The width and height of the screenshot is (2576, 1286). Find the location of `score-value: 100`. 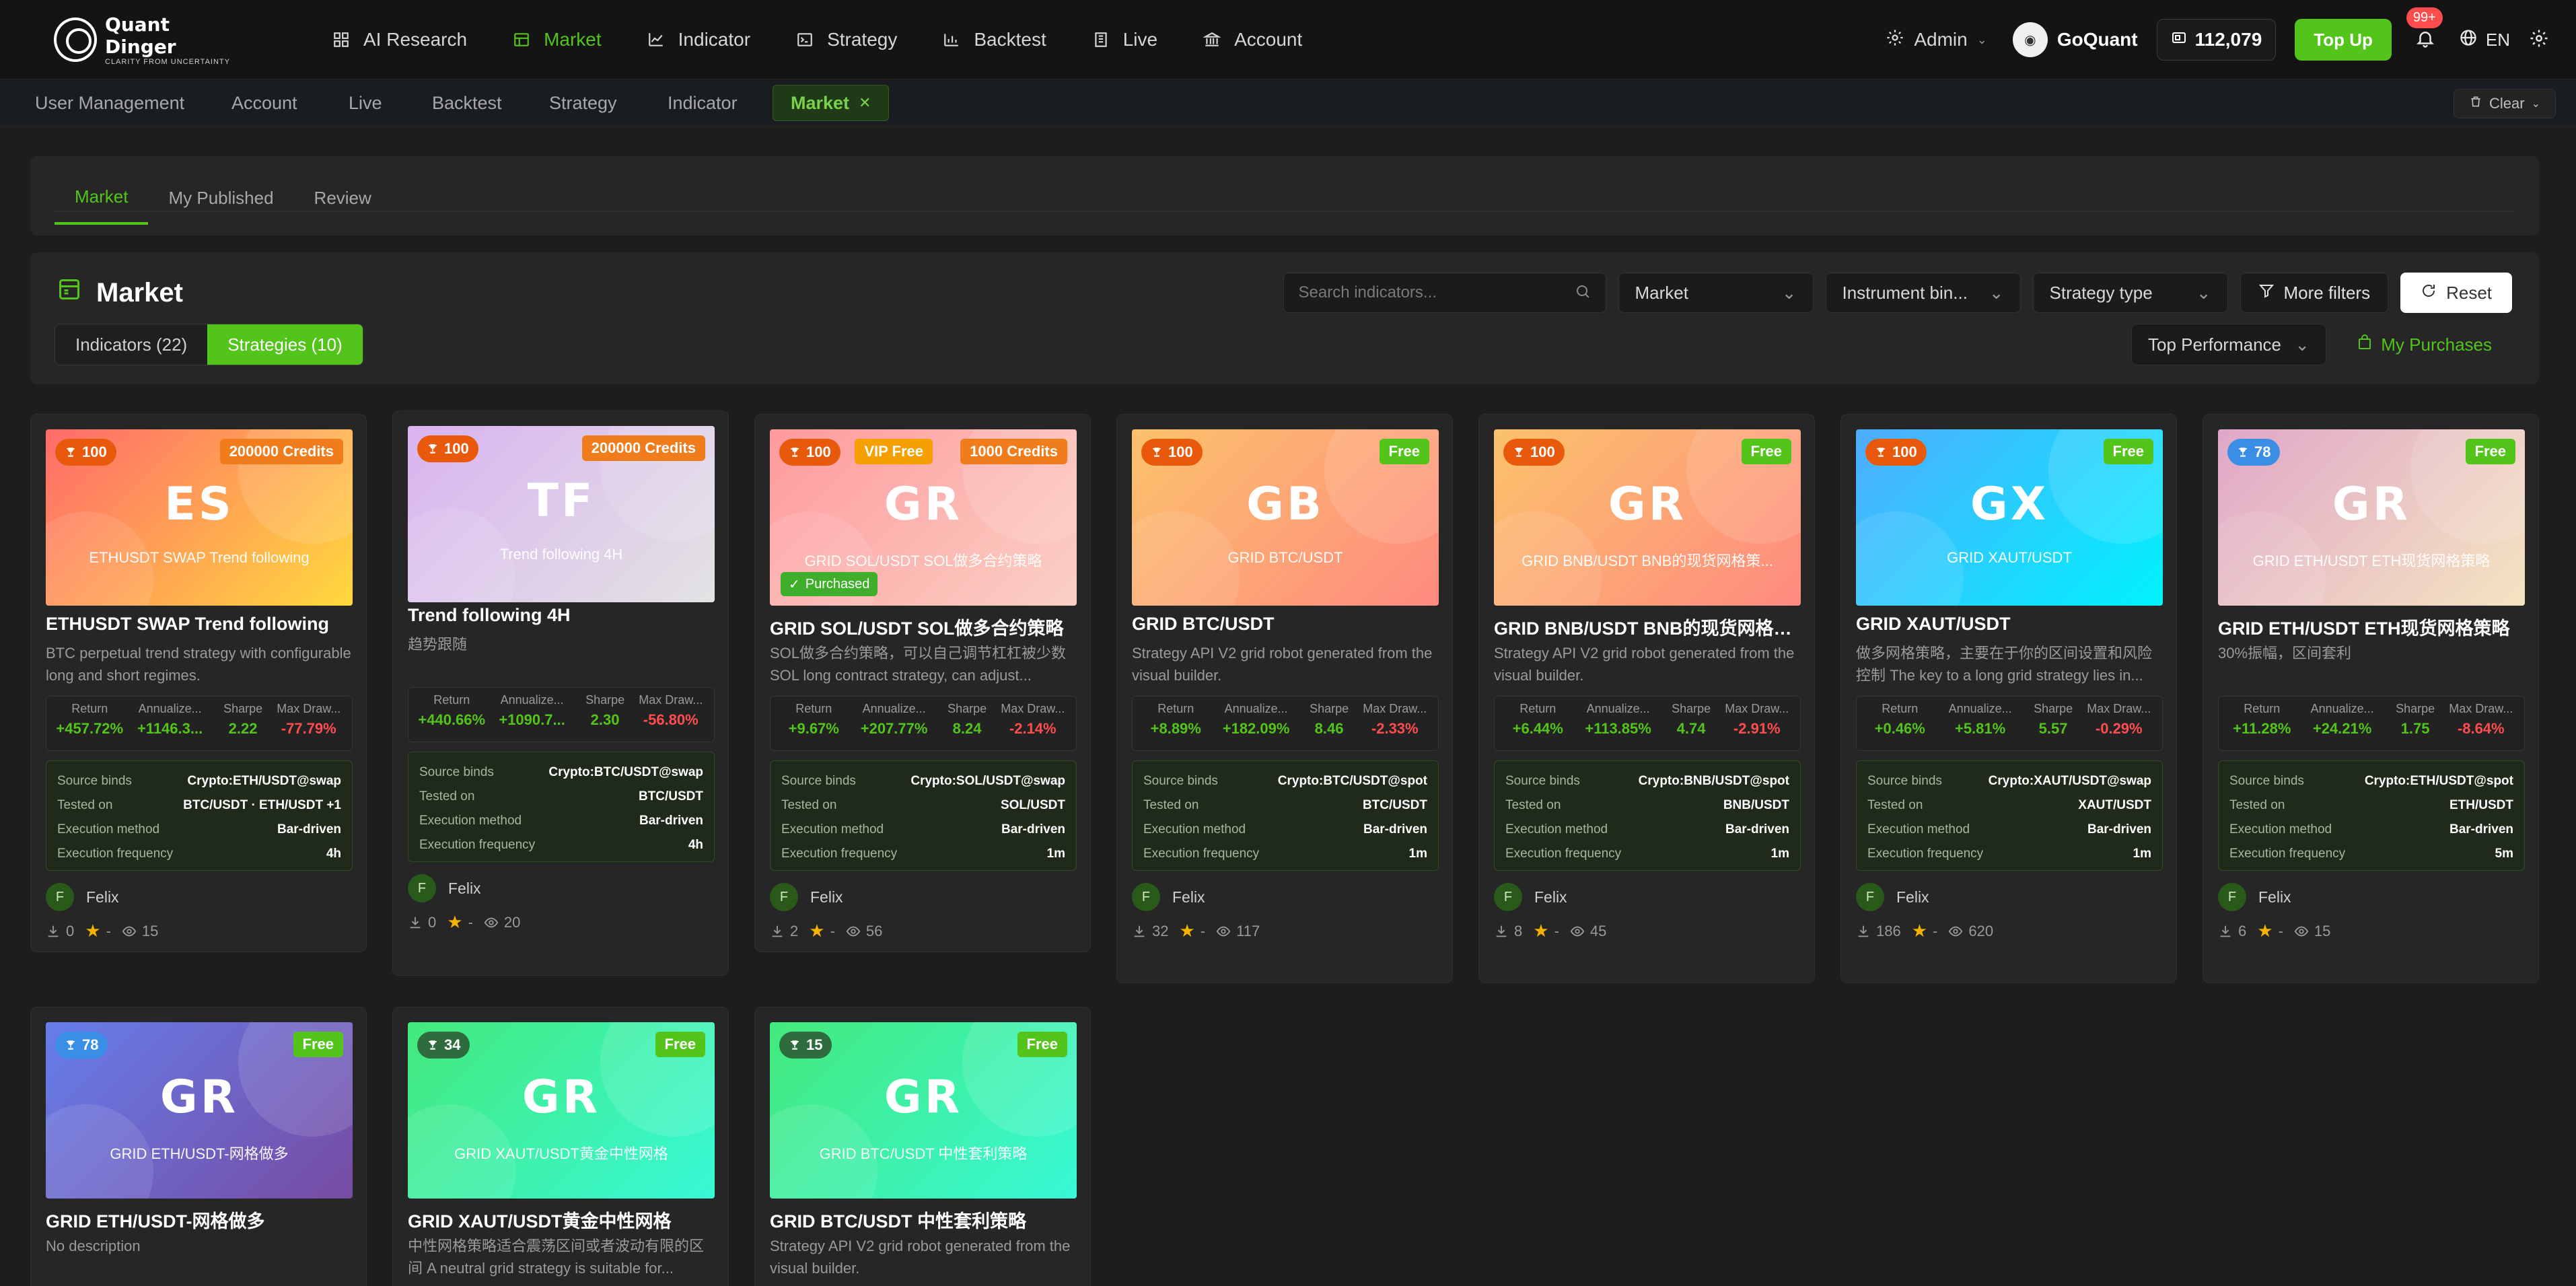

score-value: 100 is located at coordinates (1542, 451).